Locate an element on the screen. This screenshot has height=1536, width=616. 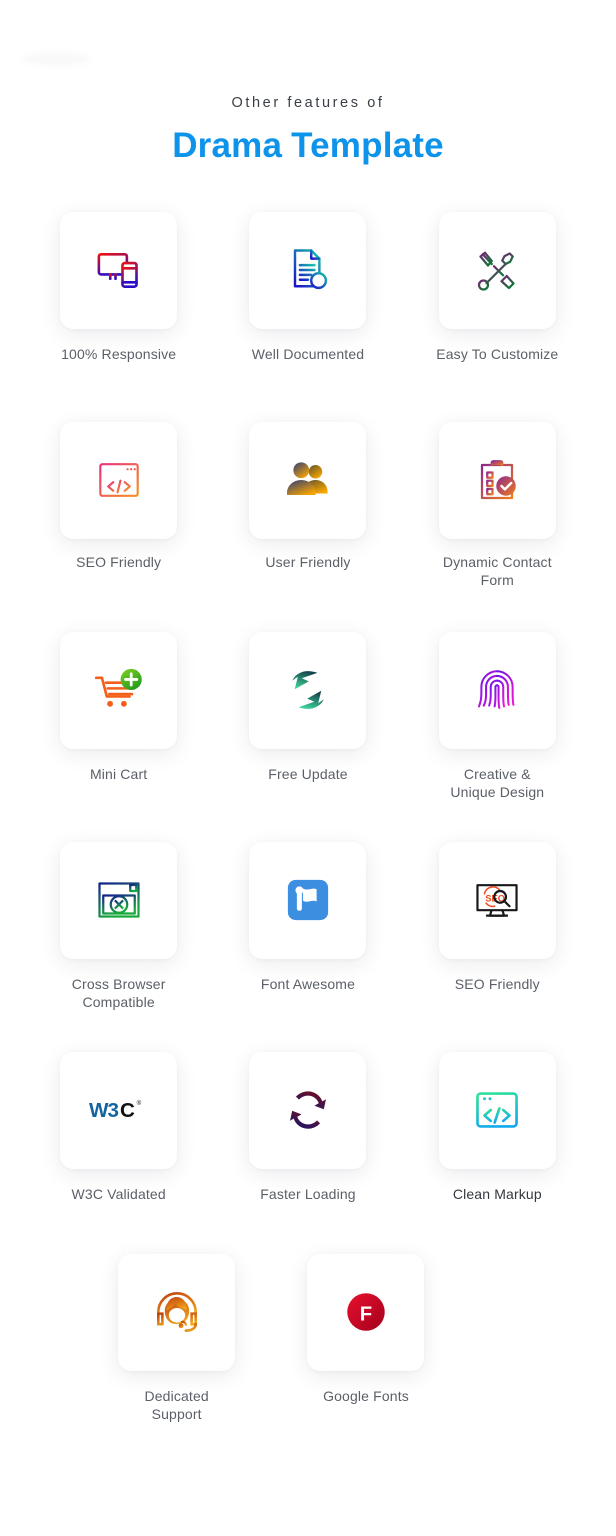
feature-item-well-documented: Well Documented is located at coordinates (307, 316).